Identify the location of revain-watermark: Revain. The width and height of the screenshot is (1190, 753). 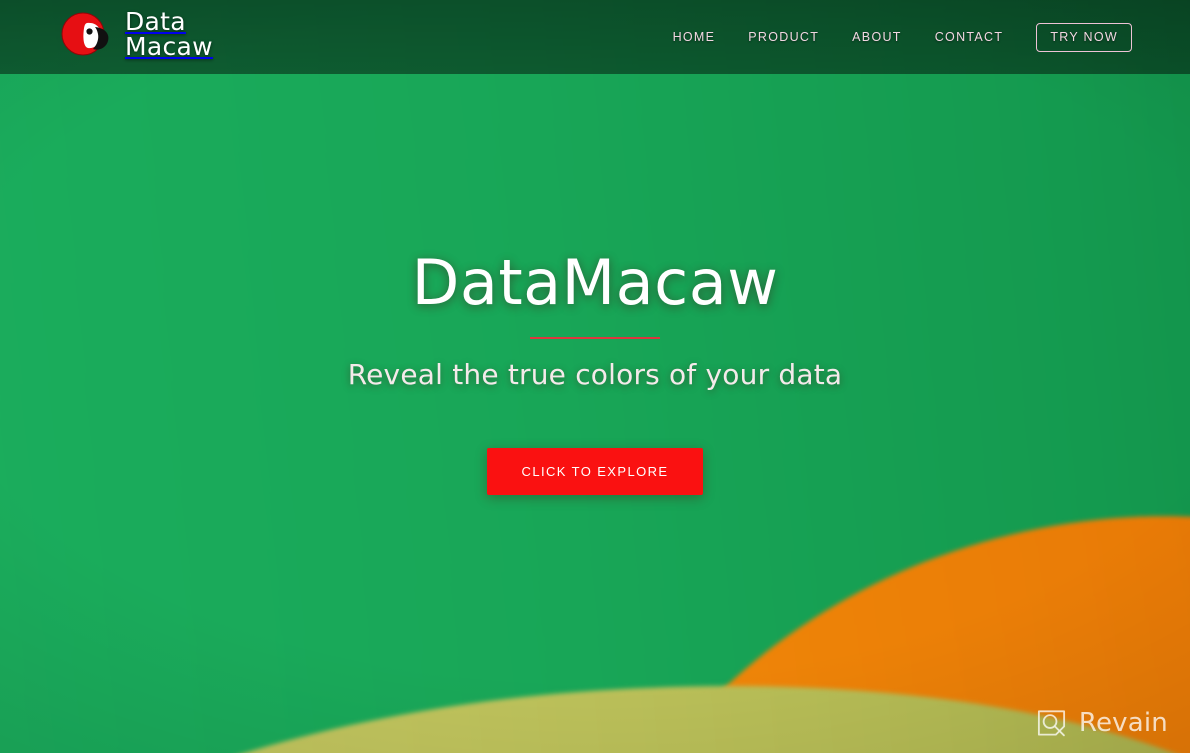
(1101, 722).